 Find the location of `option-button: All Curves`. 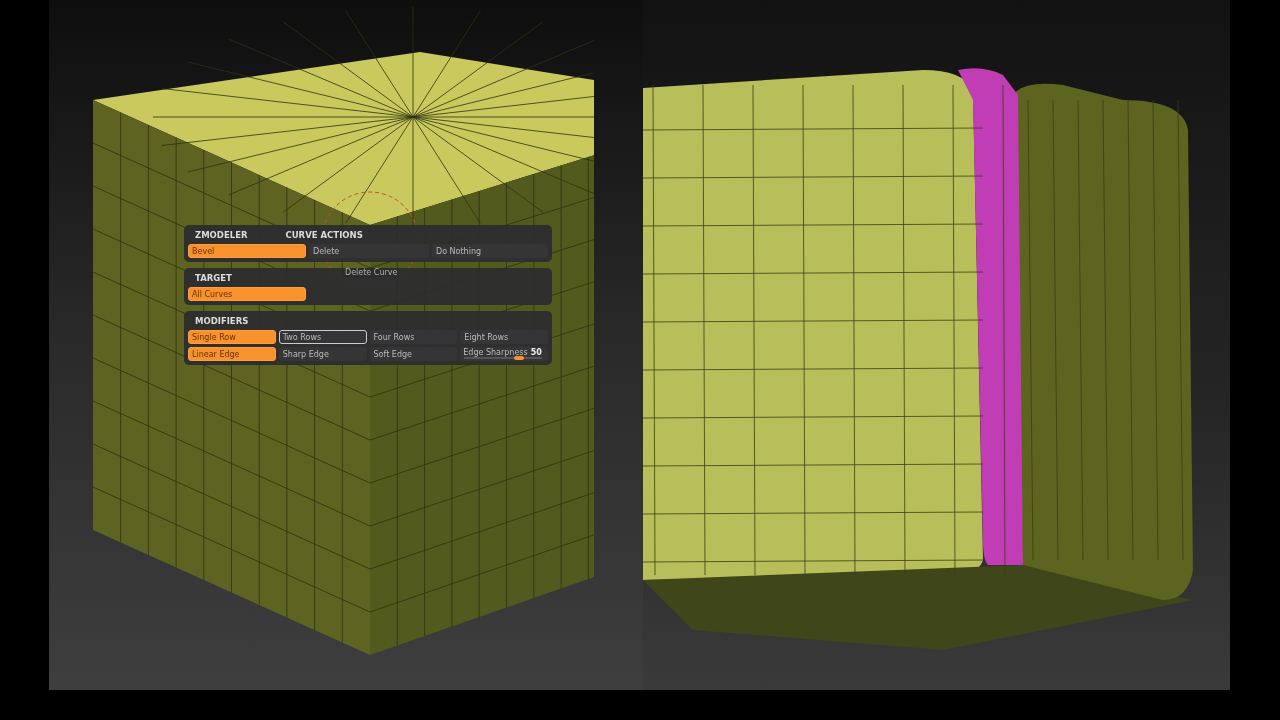

option-button: All Curves is located at coordinates (247, 294).